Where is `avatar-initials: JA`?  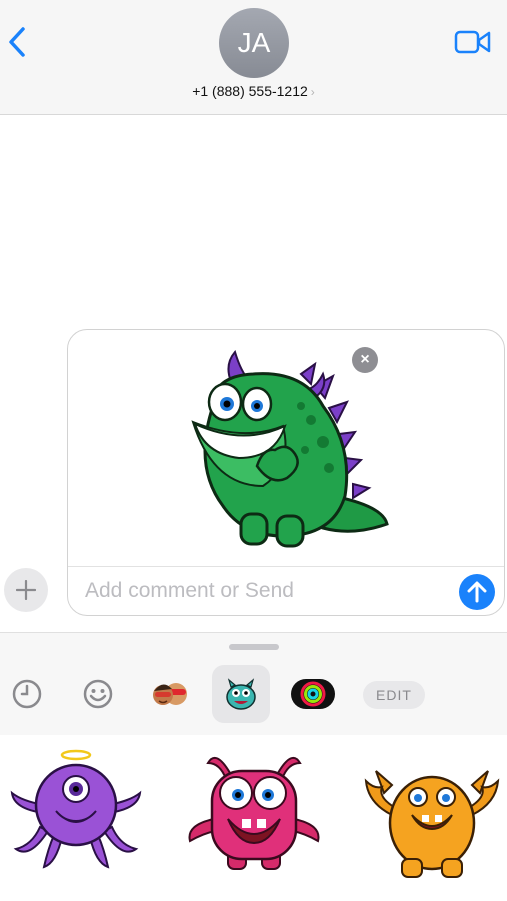
avatar-initials: JA is located at coordinates (254, 42).